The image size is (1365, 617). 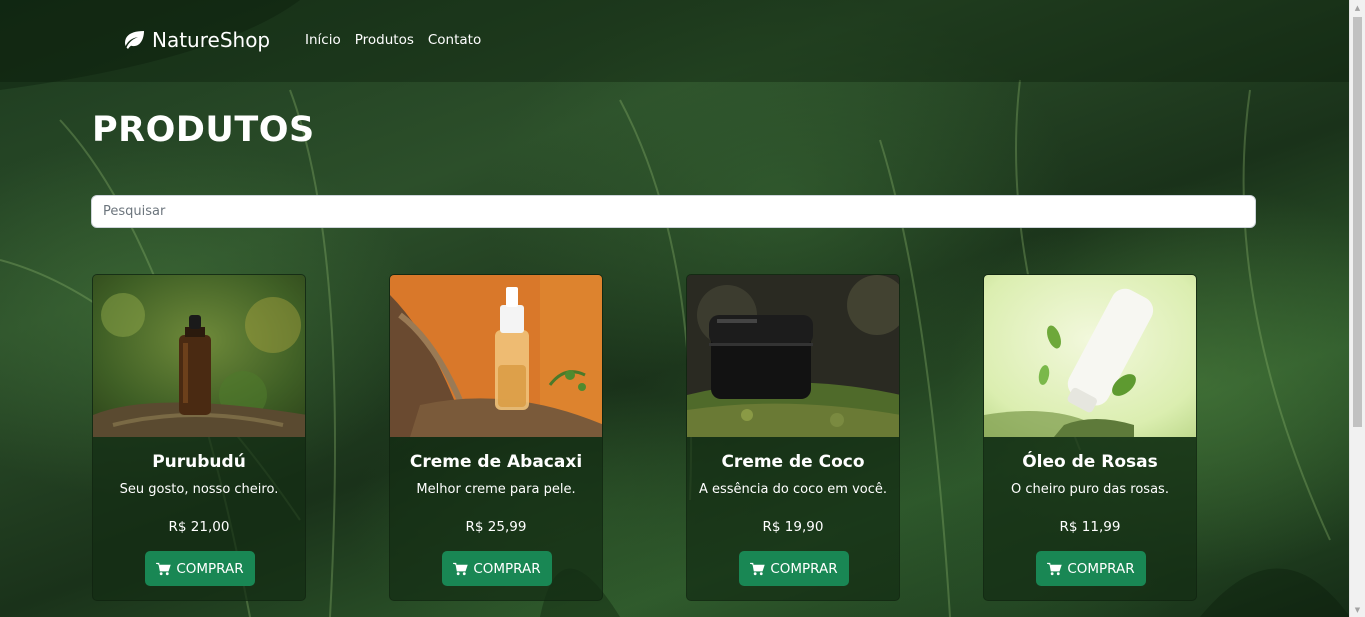 What do you see at coordinates (134, 40) in the screenshot?
I see `leaf-icon` at bounding box center [134, 40].